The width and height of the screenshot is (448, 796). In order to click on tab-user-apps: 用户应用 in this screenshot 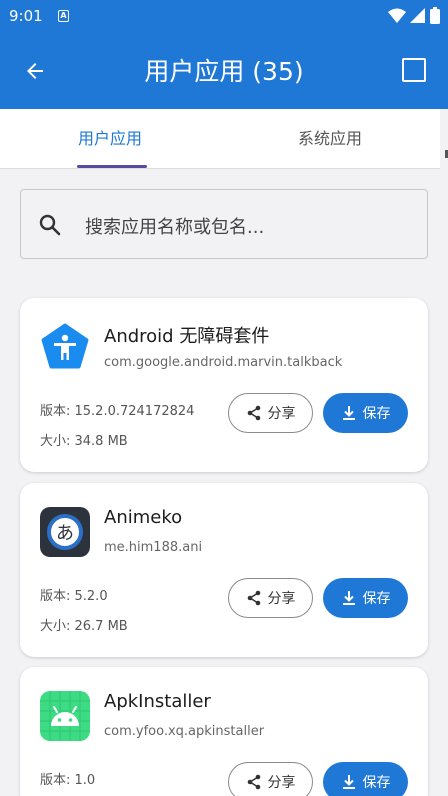, I will do `click(110, 138)`.